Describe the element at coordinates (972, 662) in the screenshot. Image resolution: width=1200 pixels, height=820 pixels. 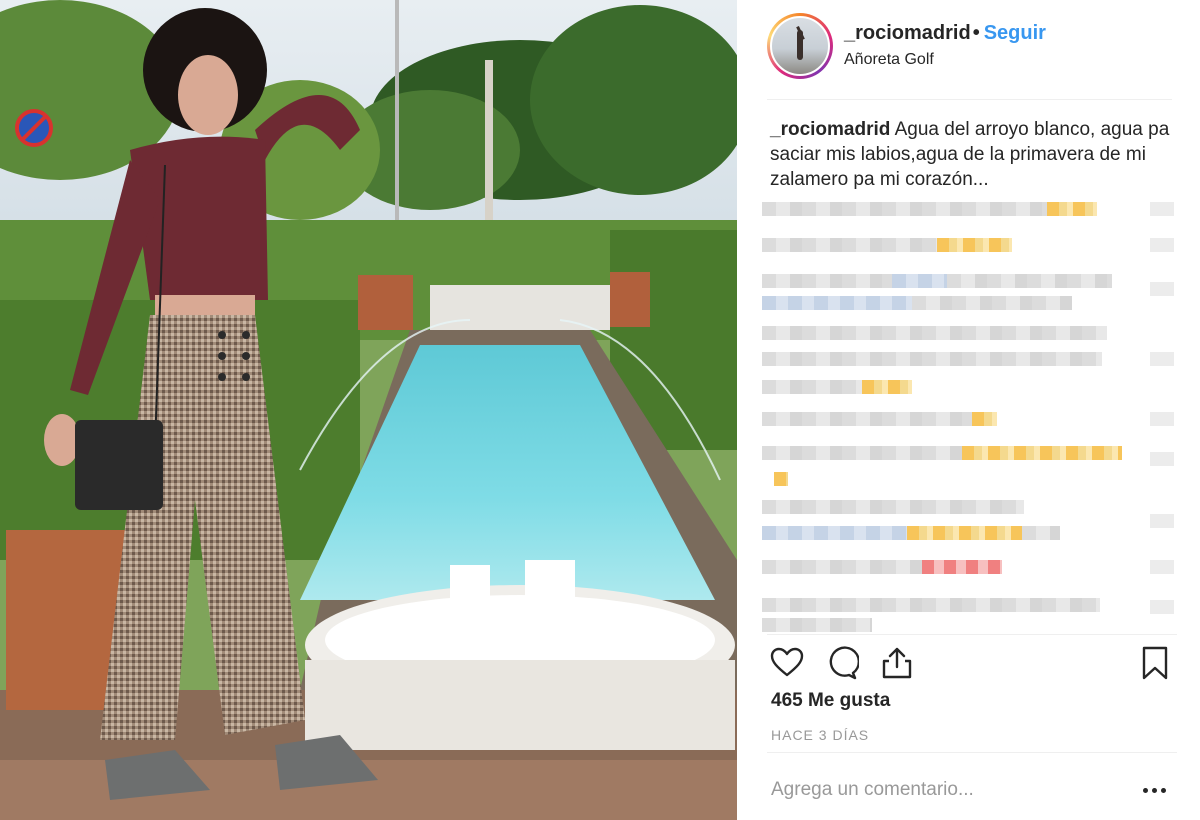
I see `post-actions-bar` at that location.